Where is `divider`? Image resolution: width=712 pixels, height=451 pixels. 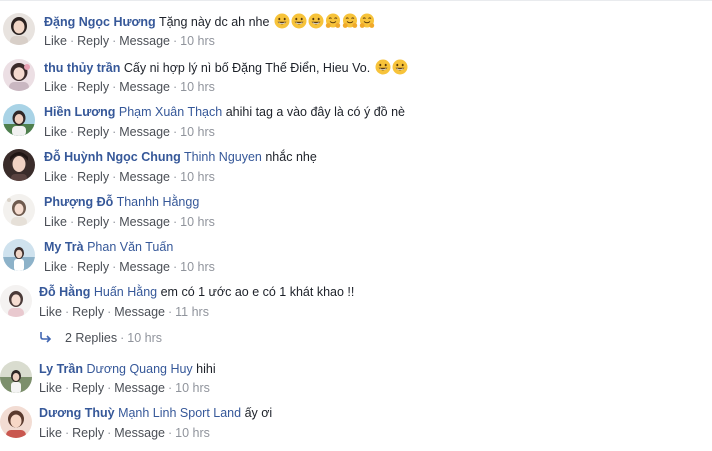
divider is located at coordinates (356, 0).